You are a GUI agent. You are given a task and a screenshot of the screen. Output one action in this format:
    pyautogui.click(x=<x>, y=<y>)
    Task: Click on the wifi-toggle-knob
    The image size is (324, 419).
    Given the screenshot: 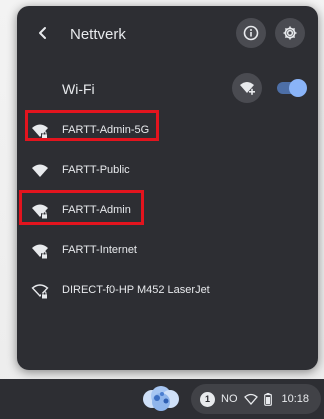 What is the action you would take?
    pyautogui.click(x=298, y=88)
    